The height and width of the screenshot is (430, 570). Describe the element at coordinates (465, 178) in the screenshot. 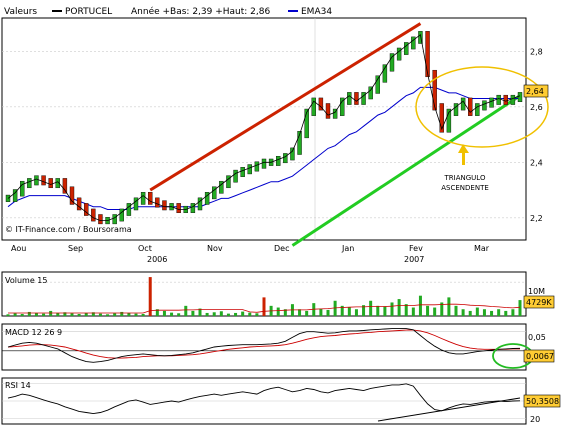

I see `annotation-line1: TRIANGULO` at that location.